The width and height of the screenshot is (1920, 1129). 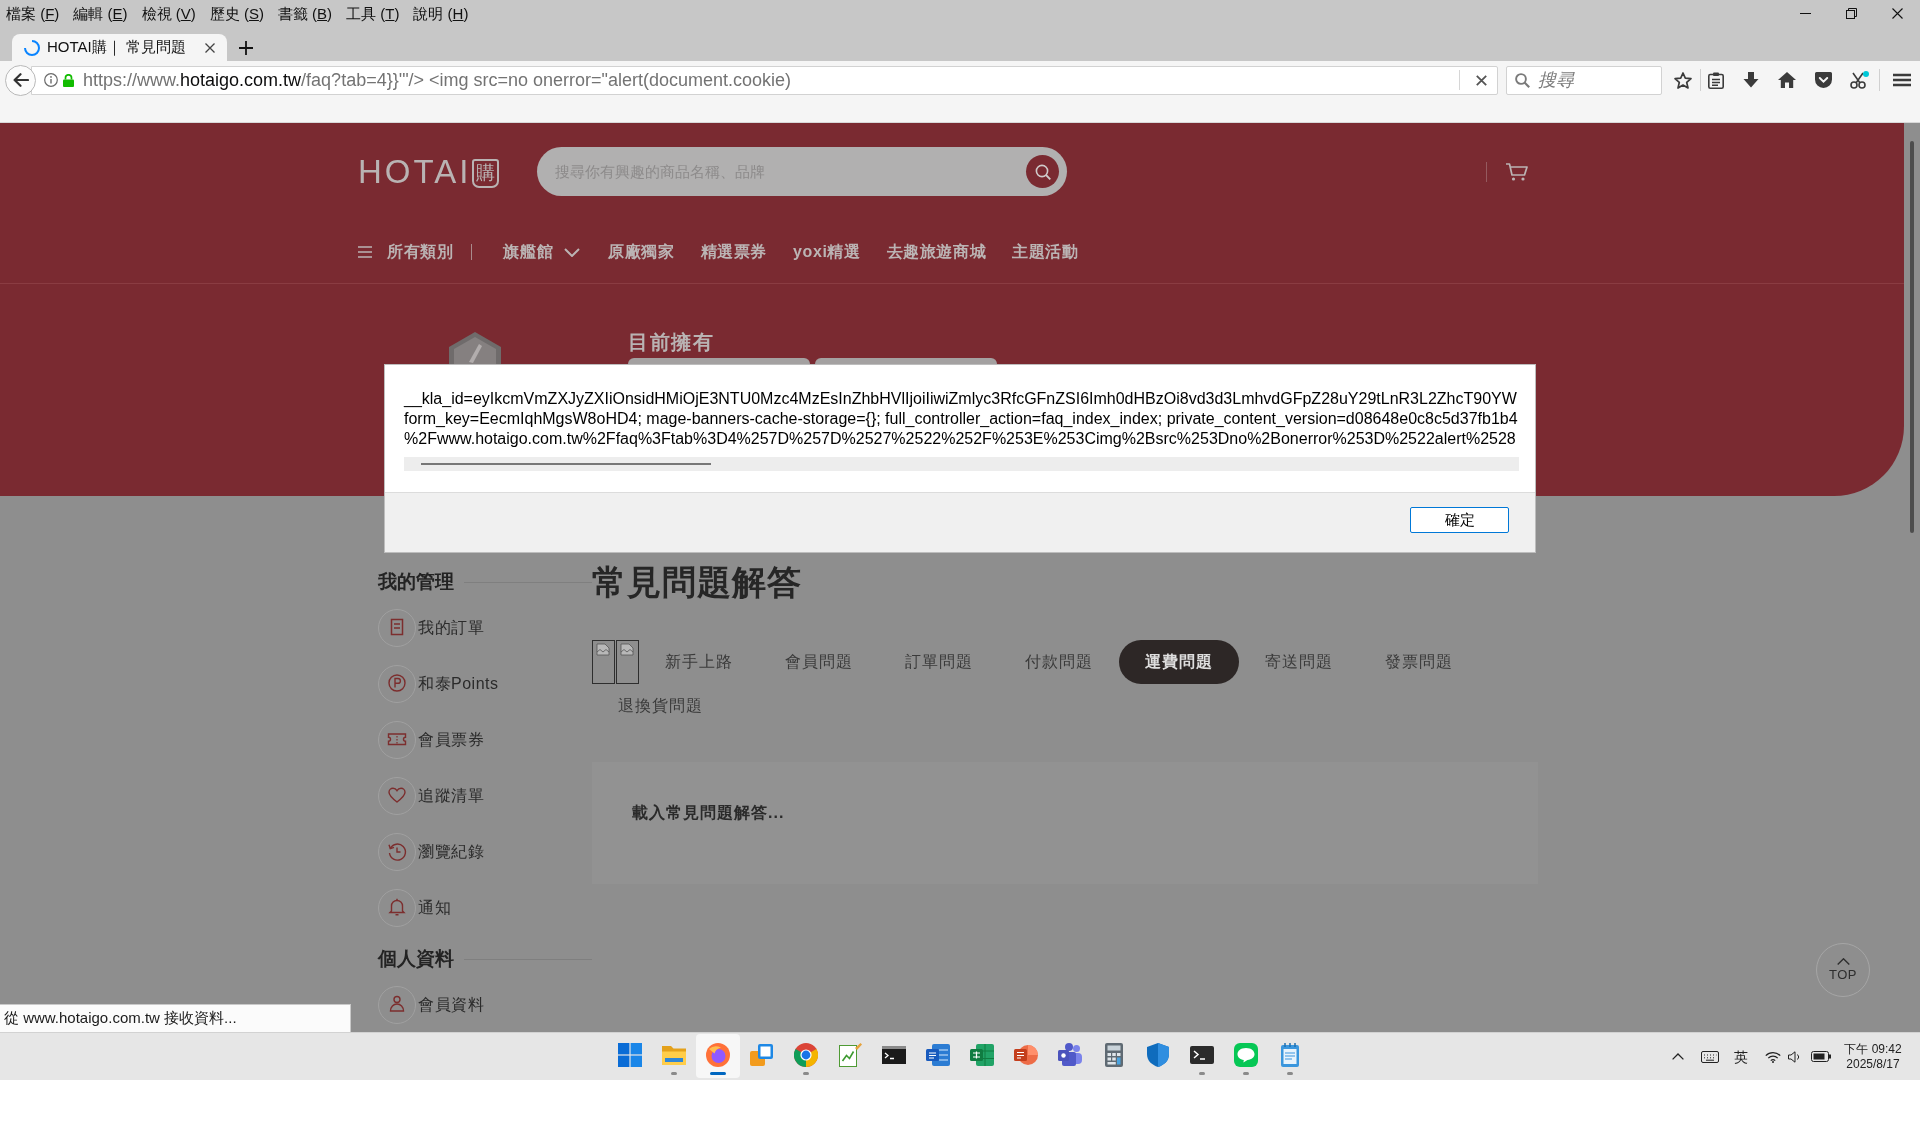 I want to click on alert-message-line: __kla_id=eyIkcmVmZXJyZXIiOnsidHMiOjE3NTU0Mzc4MzEsInZhbHVlIjoiIiwiZmlyc3RfcGFnZSI6Imh0dHBzOi8vd3d3LmhvdGFpZ28uY29tLnR3L2ZhcT90YW, so click(x=961, y=399).